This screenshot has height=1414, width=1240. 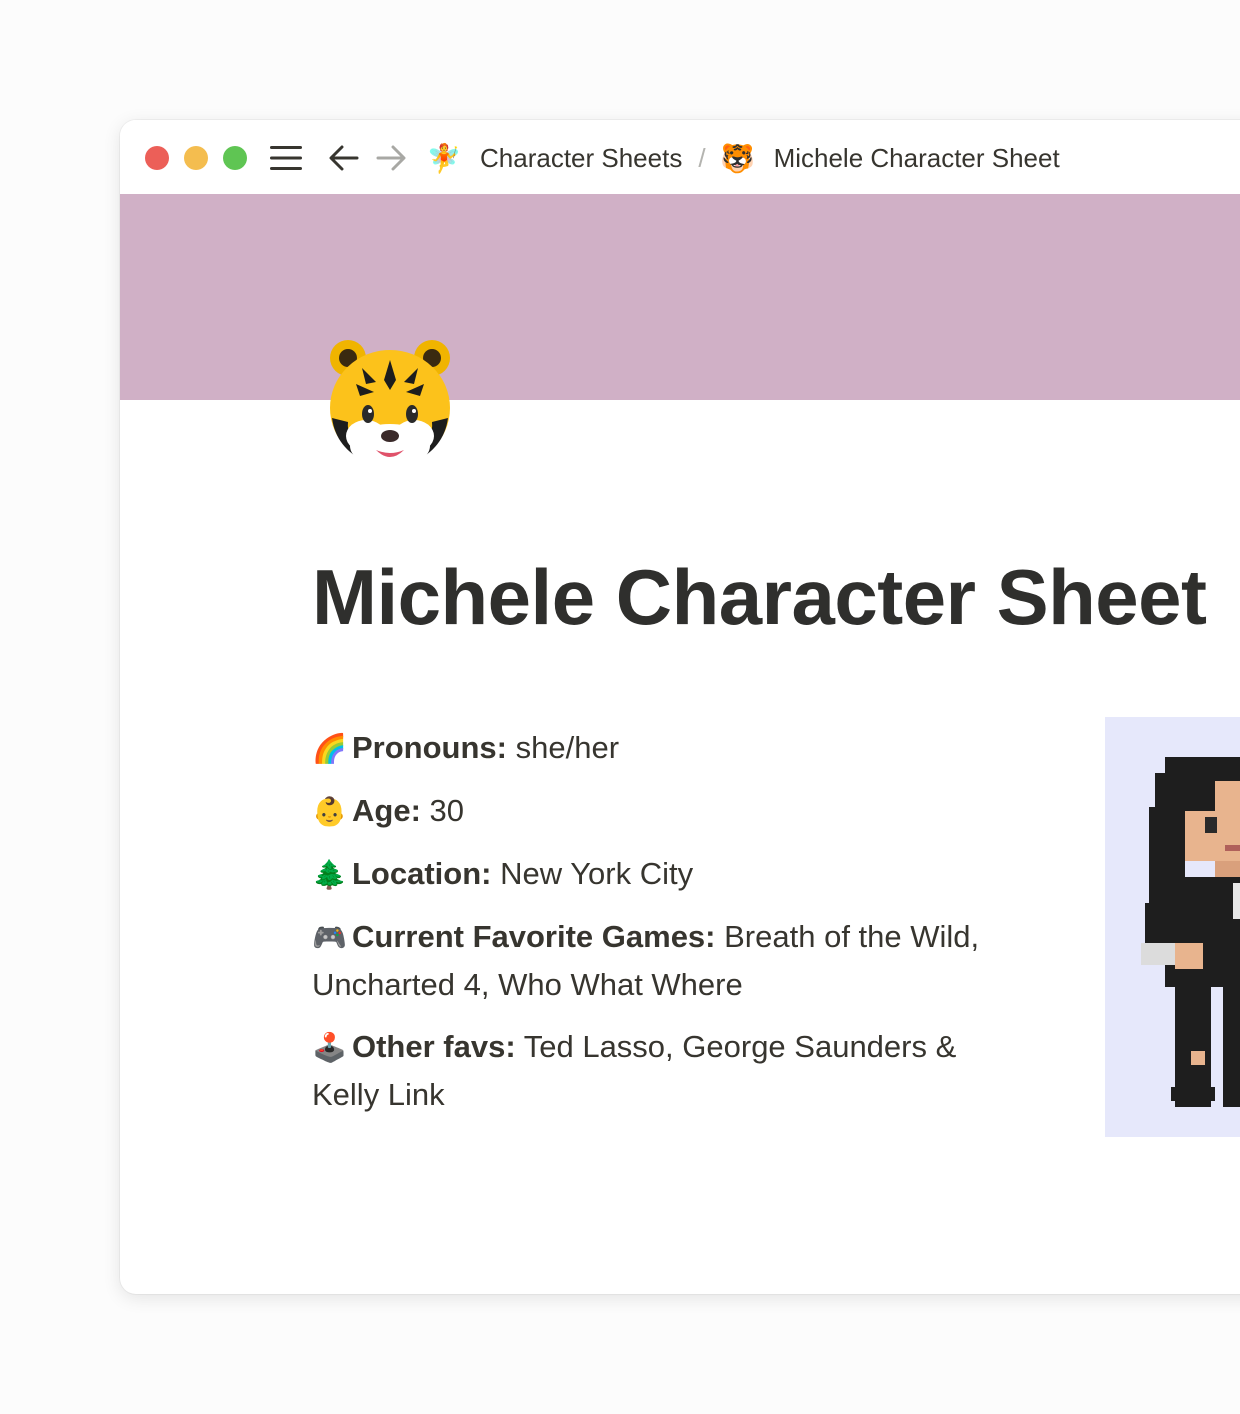 What do you see at coordinates (329, 1047) in the screenshot?
I see `joystick-icon: 🕹️` at bounding box center [329, 1047].